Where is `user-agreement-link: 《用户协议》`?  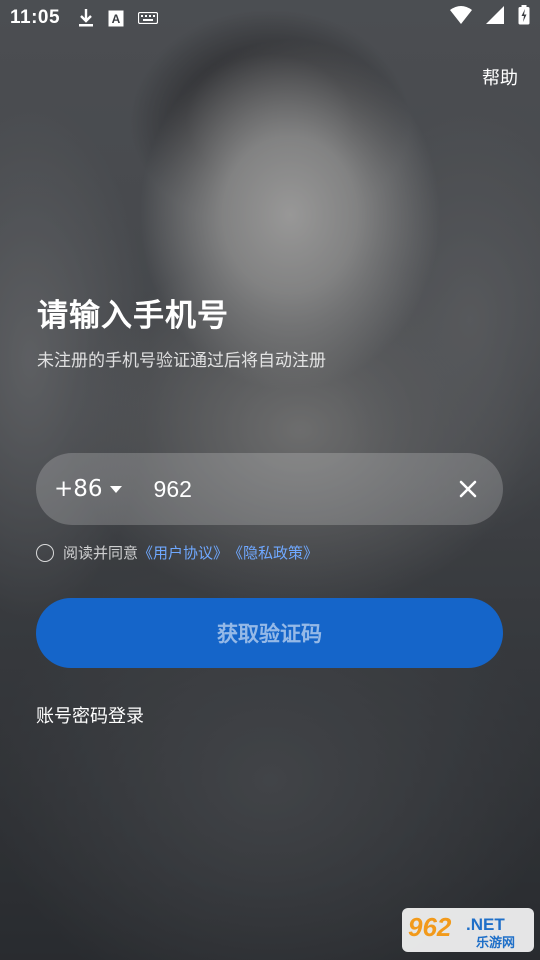 user-agreement-link: 《用户协议》 is located at coordinates (183, 552).